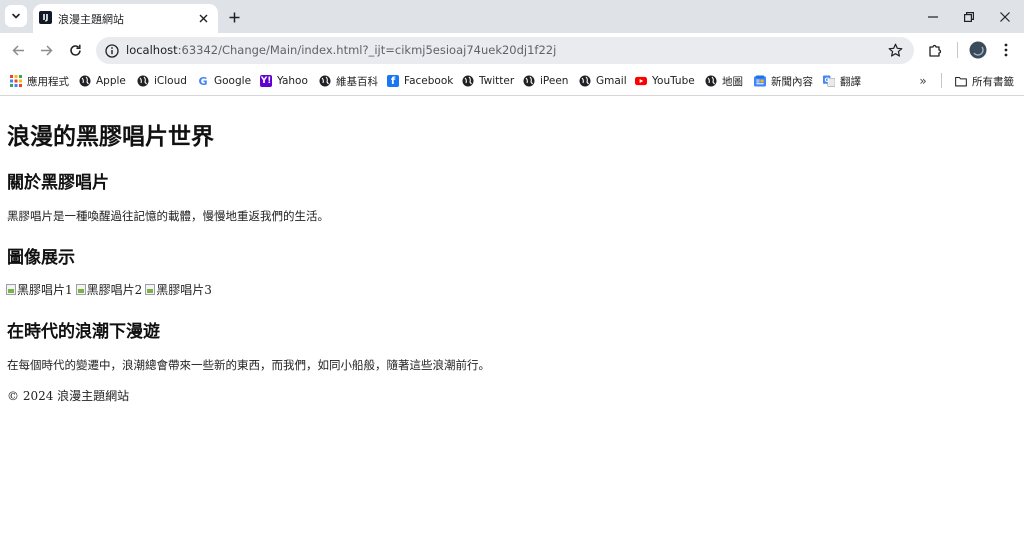 The height and width of the screenshot is (538, 1024). I want to click on reload-button, so click(75, 50).